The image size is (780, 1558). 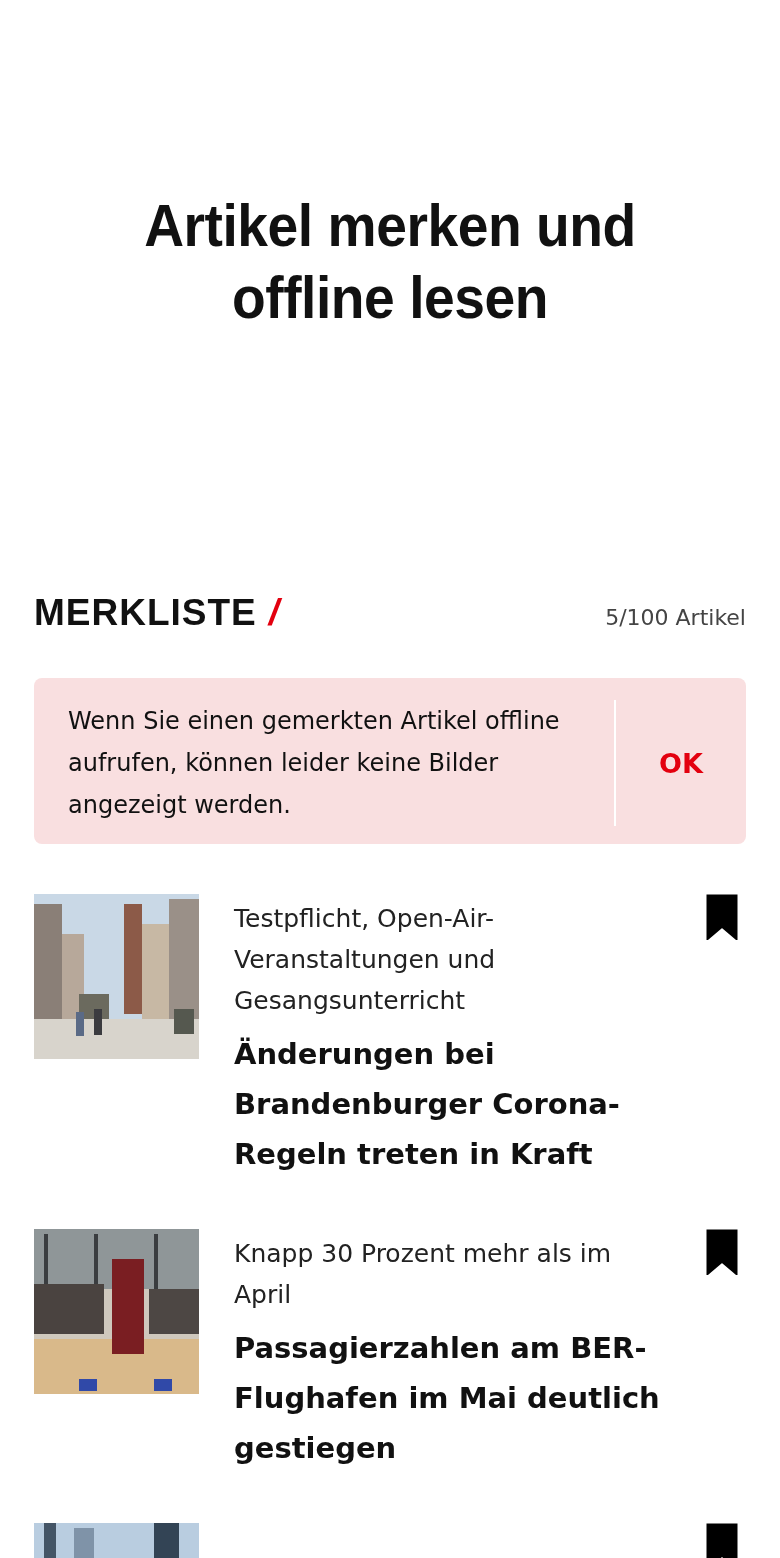 I want to click on article-title: Änderungen bei Brandenburger Corona-Regeln treten in Kraft, so click(x=451, y=1104).